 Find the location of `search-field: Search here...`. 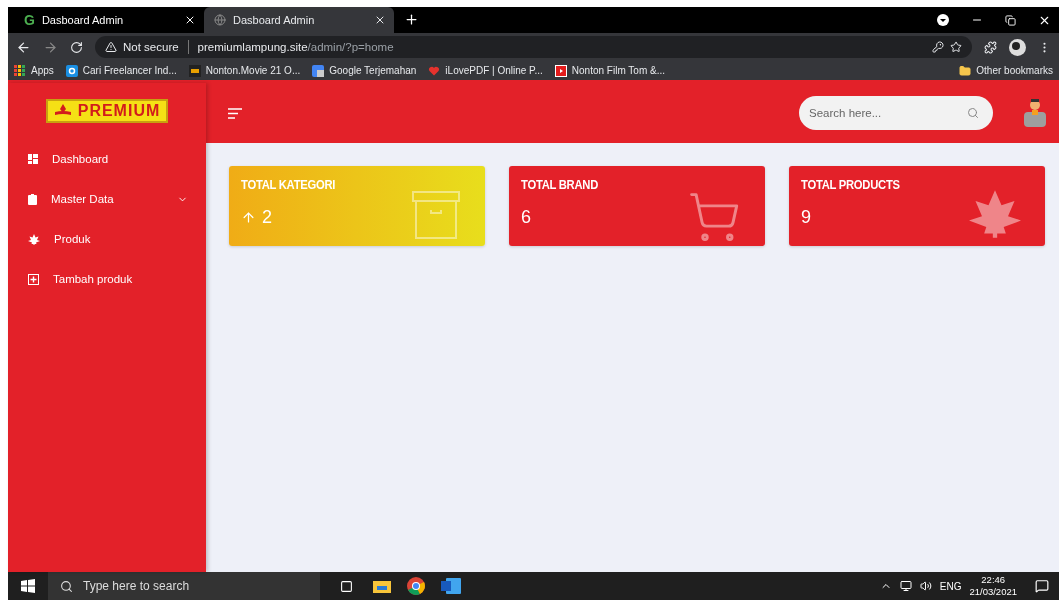

search-field: Search here... is located at coordinates (896, 113).